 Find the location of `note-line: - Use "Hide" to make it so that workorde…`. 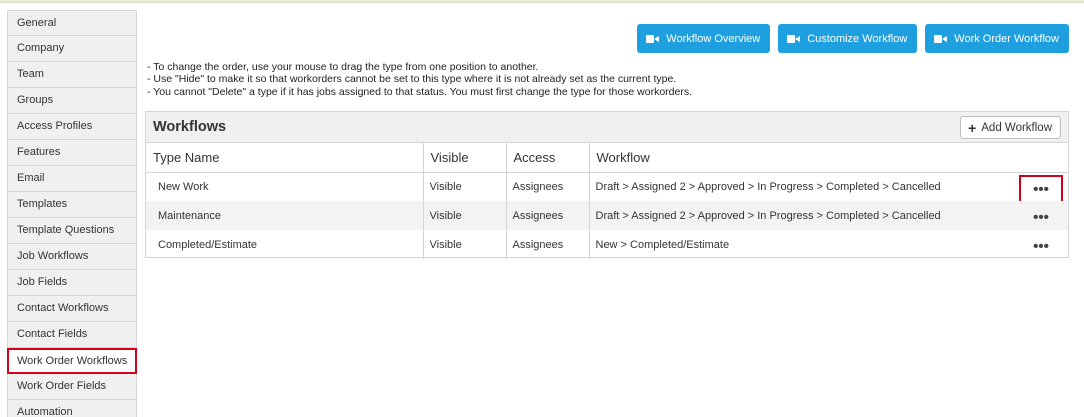

note-line: - Use "Hide" to make it so that workorde… is located at coordinates (412, 79).